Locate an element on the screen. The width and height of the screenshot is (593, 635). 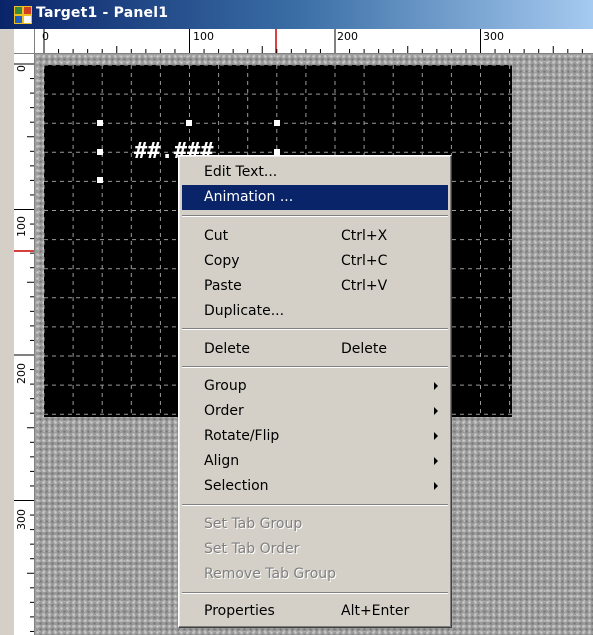
menu-item-group: Group is located at coordinates (315, 386).